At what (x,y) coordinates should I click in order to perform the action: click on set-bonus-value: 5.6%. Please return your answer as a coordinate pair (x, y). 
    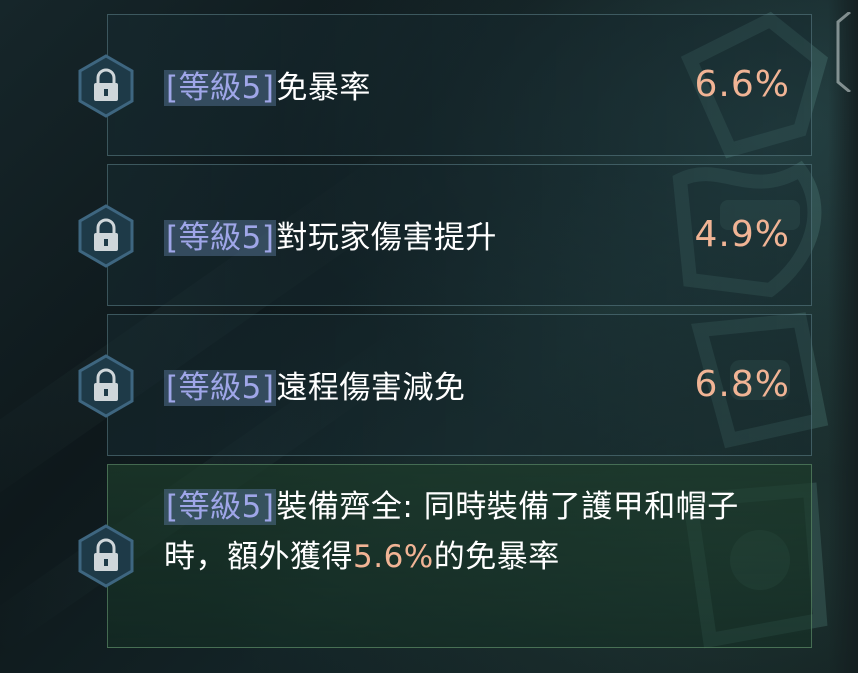
    Looking at the image, I should click on (393, 557).